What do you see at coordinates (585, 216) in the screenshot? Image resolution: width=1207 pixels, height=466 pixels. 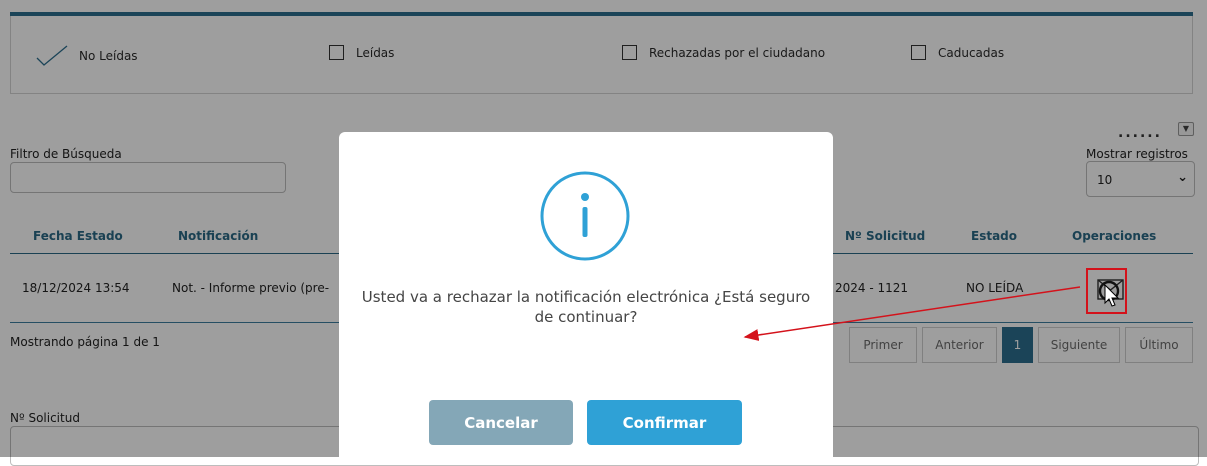 I see `info-circle-icon` at bounding box center [585, 216].